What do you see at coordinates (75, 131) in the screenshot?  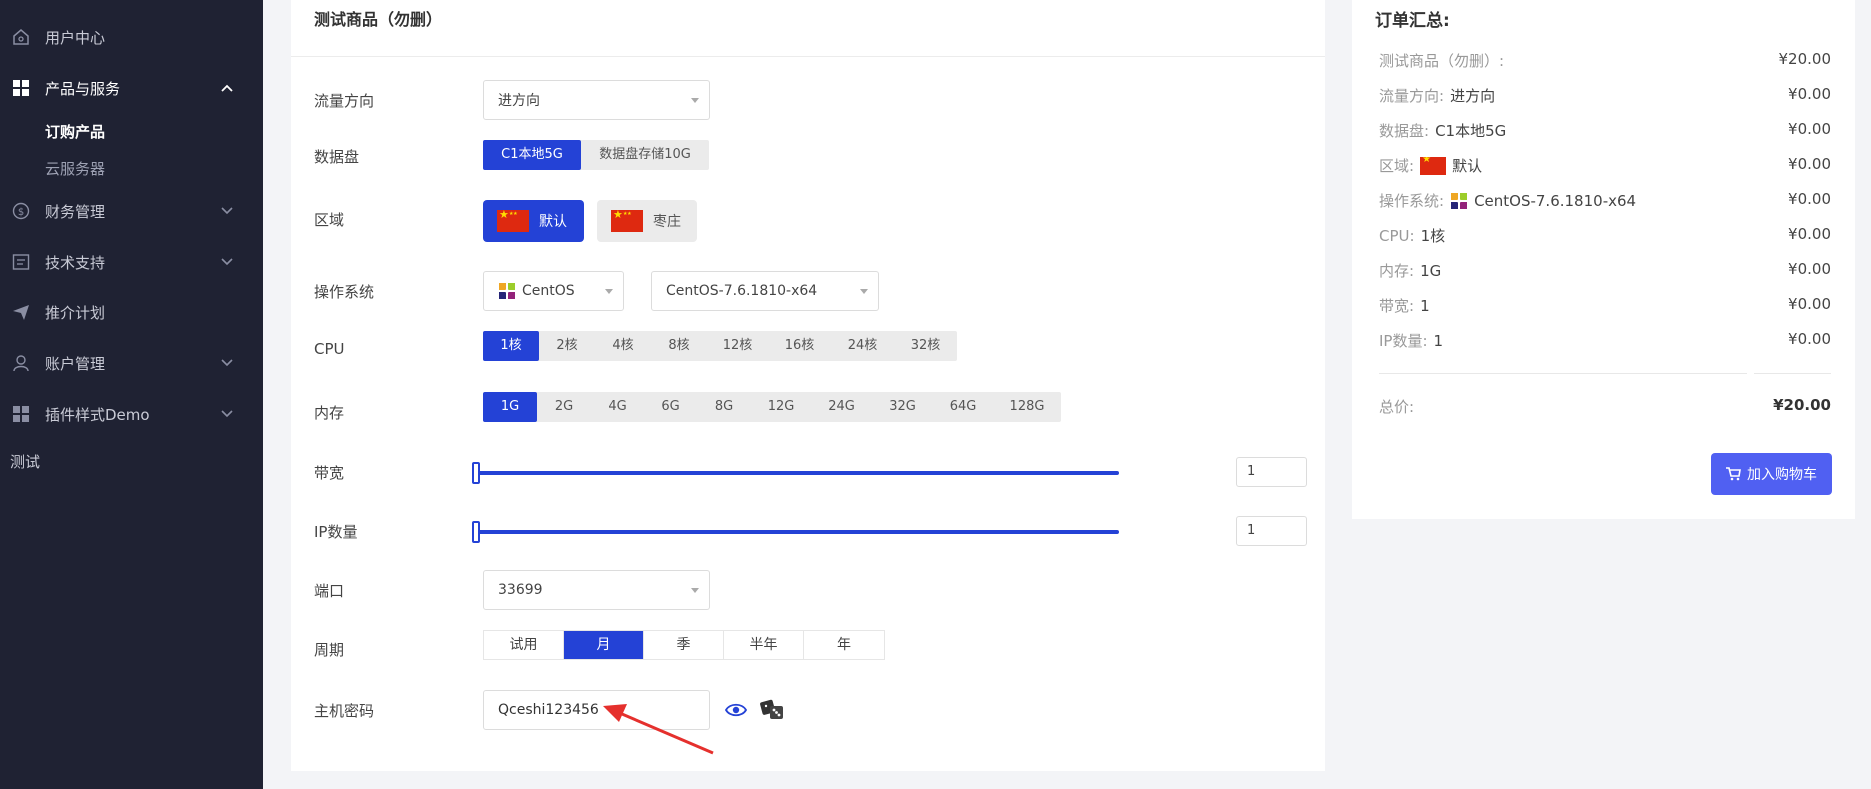 I see `sidebar-subitem-order-product: 订购产品` at bounding box center [75, 131].